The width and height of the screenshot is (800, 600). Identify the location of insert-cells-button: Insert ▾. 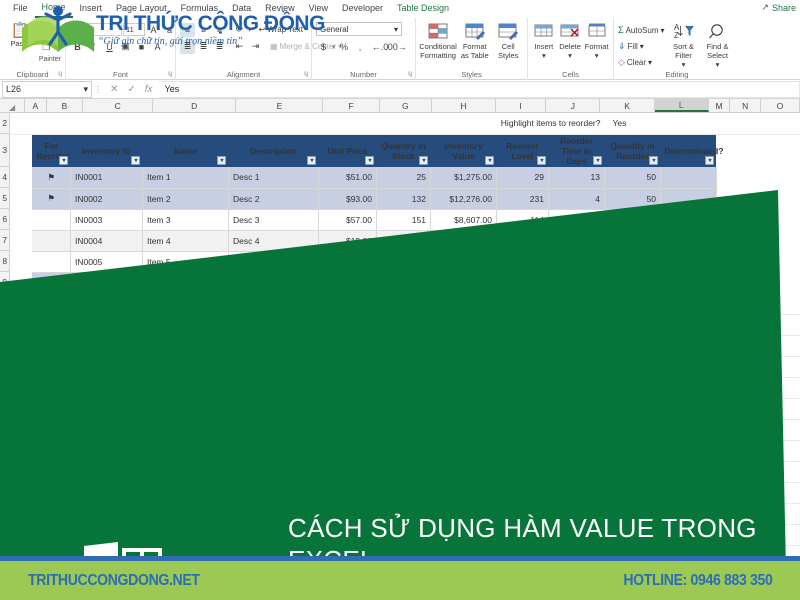
(544, 41).